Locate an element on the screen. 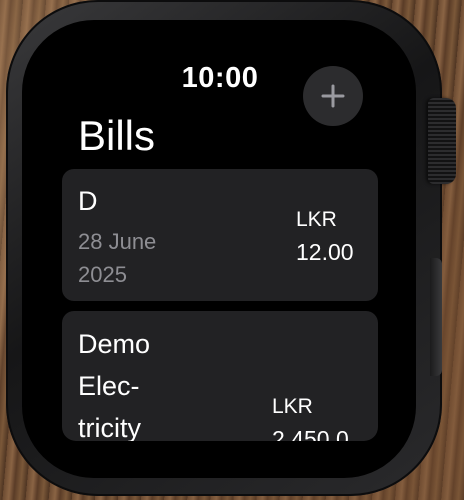 The image size is (464, 500). plus-icon is located at coordinates (333, 96).